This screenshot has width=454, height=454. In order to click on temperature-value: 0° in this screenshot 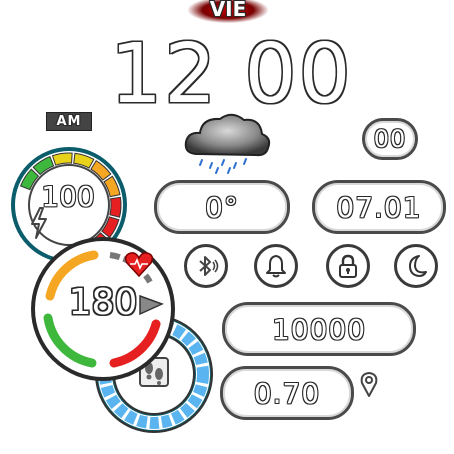, I will do `click(222, 207)`.